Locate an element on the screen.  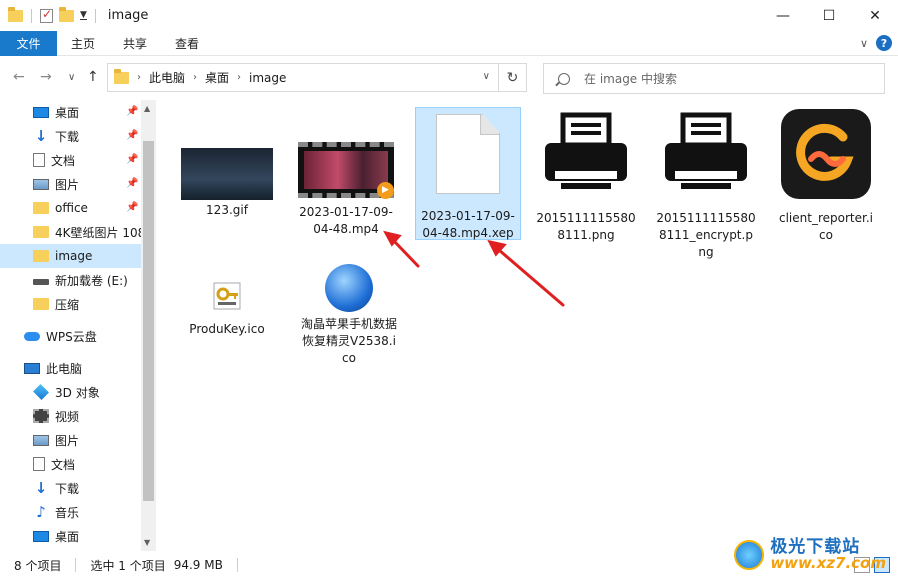
close-button: ✕ is located at coordinates (875, 15).